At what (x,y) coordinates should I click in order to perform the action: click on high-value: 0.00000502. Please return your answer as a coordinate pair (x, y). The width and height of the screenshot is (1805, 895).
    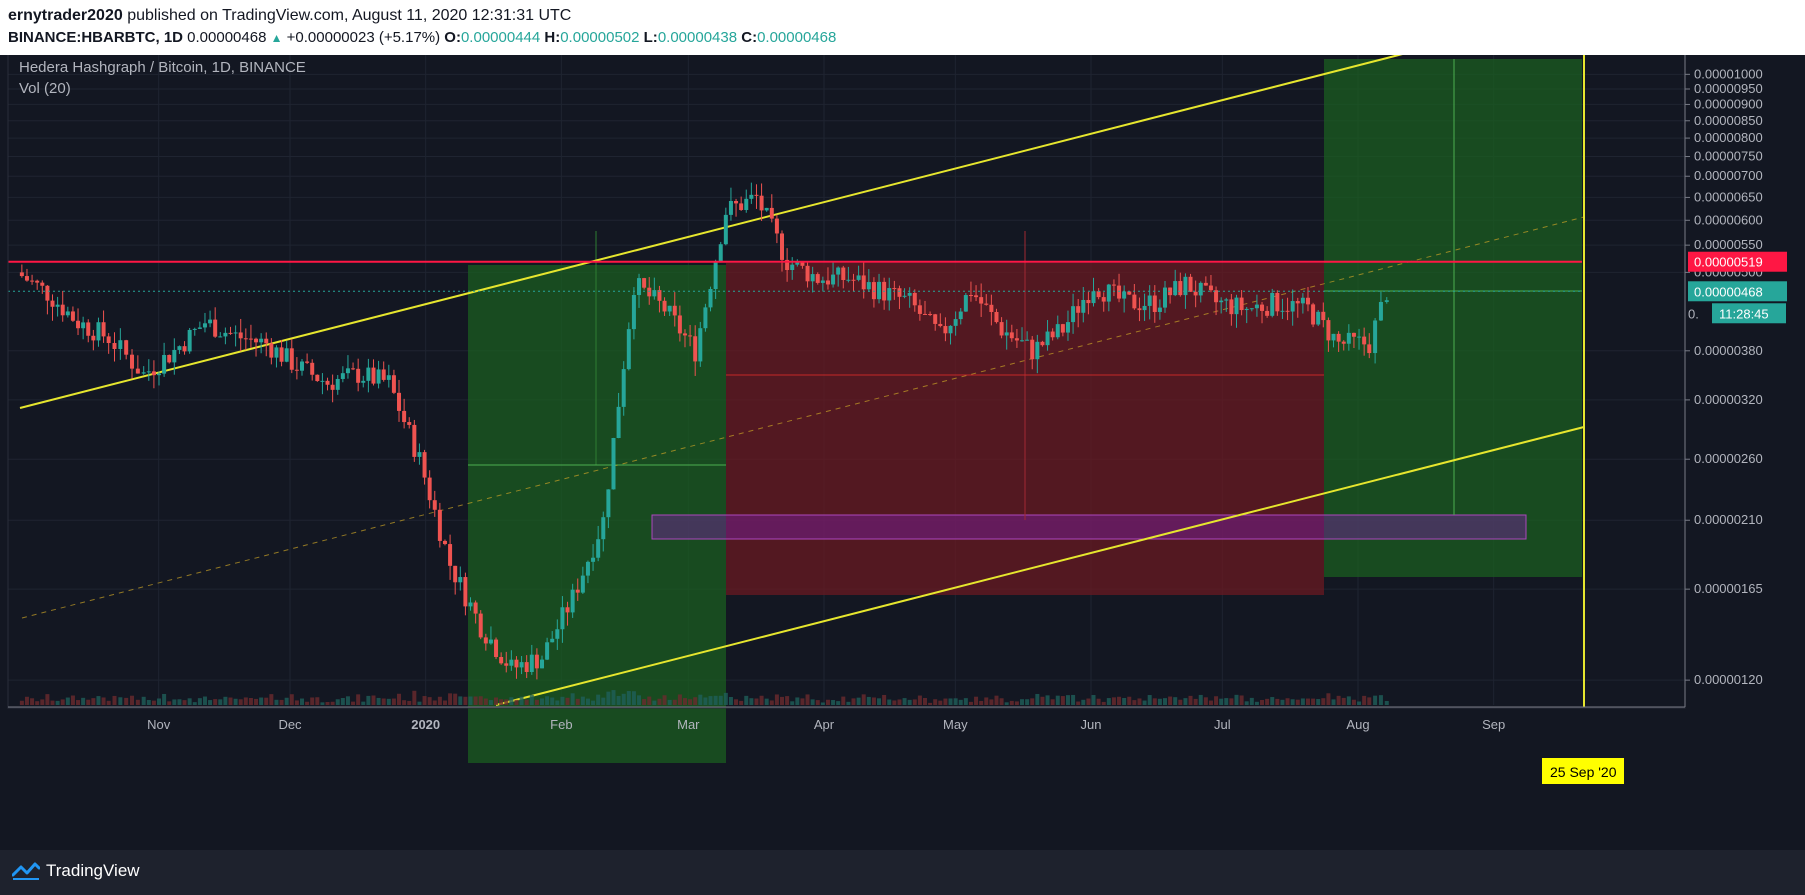
    Looking at the image, I should click on (600, 37).